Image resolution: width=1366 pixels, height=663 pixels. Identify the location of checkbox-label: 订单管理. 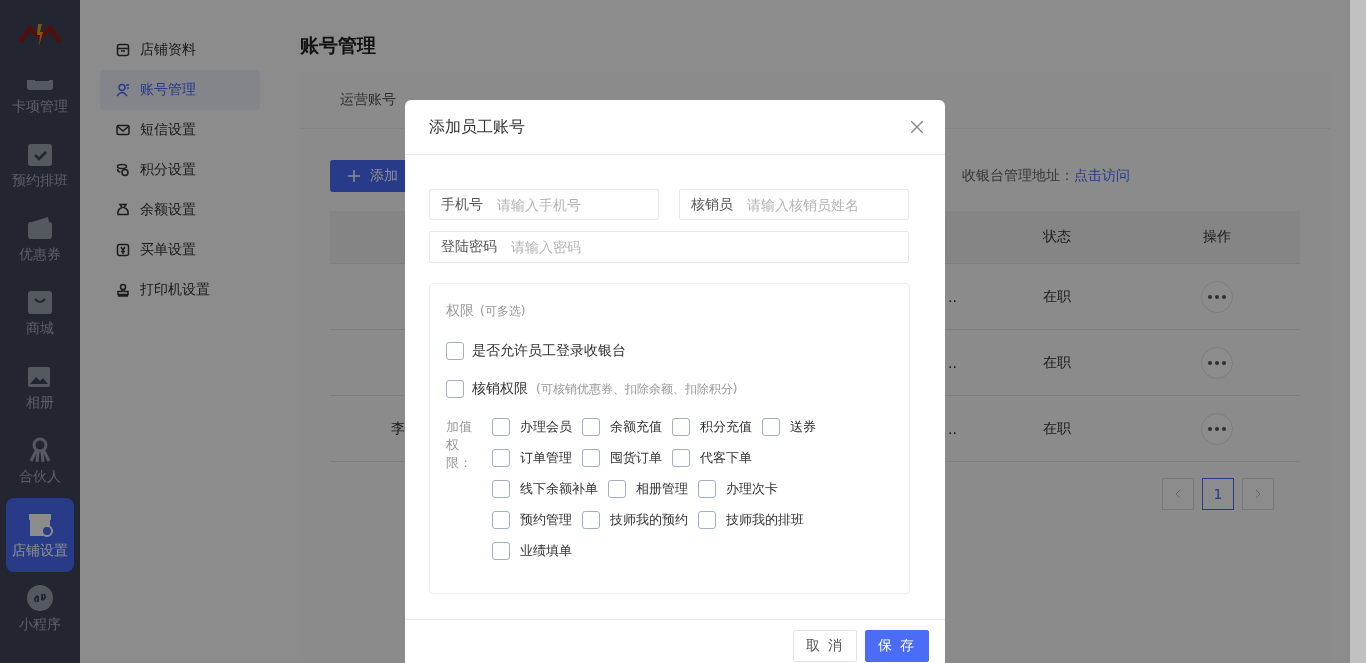
(546, 458).